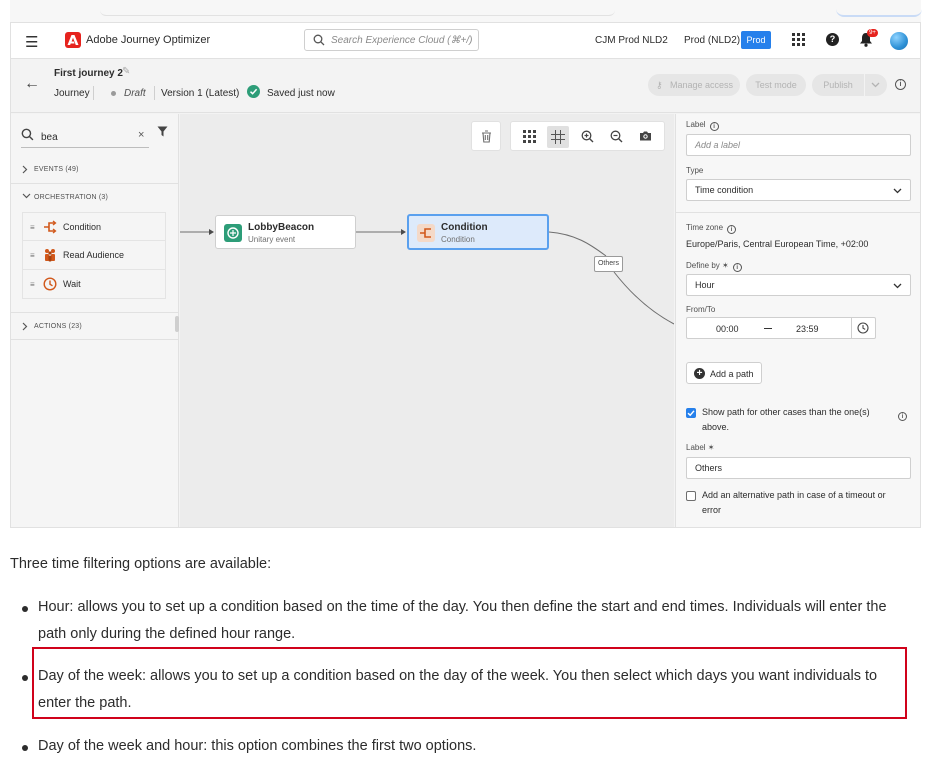 The image size is (936, 770). I want to click on palette-search-input: bea ×, so click(85, 136).